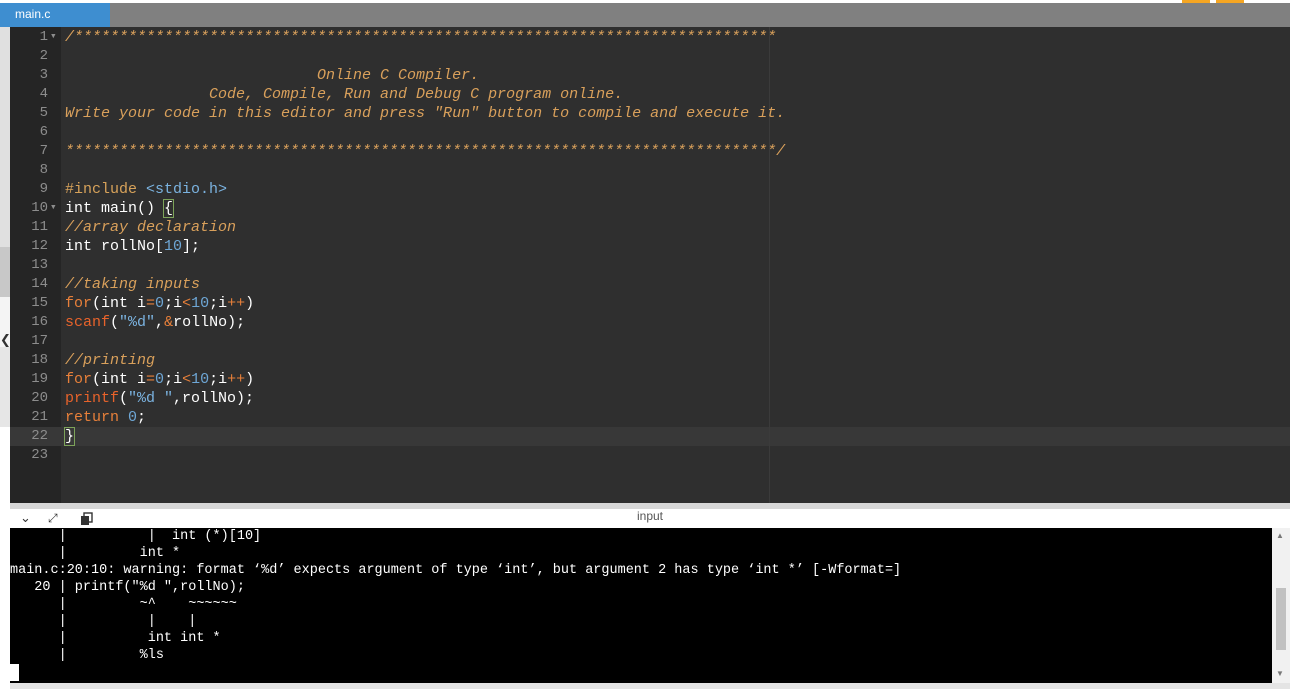 This screenshot has width=1290, height=689. What do you see at coordinates (115, 246) in the screenshot?
I see `code-token: int rollNo[` at bounding box center [115, 246].